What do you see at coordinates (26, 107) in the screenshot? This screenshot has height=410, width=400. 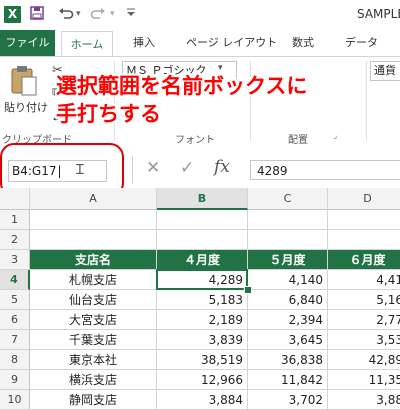 I see `paste-button-label: 貼り付け` at bounding box center [26, 107].